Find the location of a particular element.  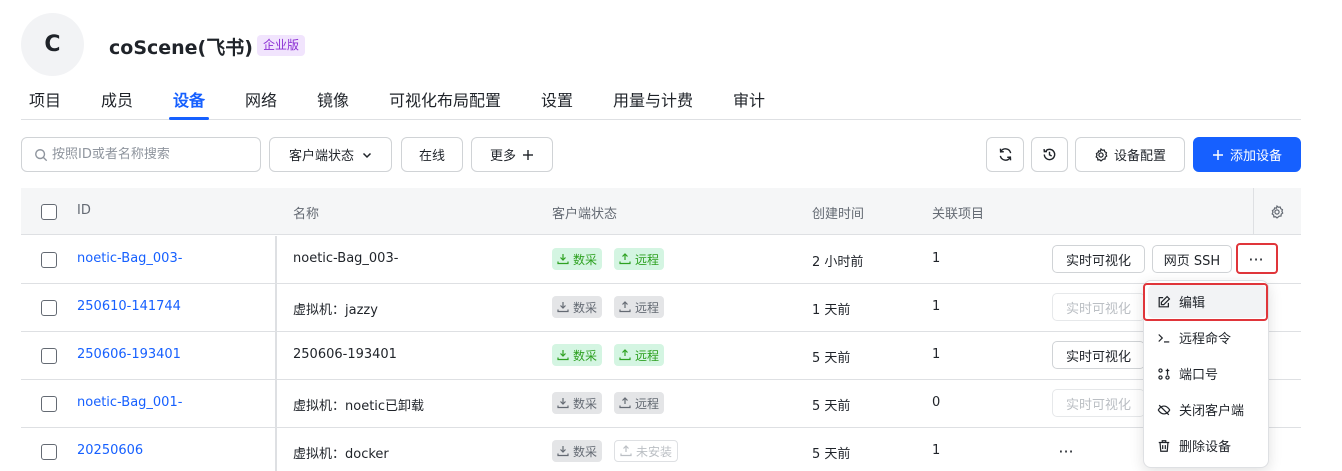

refresh-icon is located at coordinates (1005, 154).